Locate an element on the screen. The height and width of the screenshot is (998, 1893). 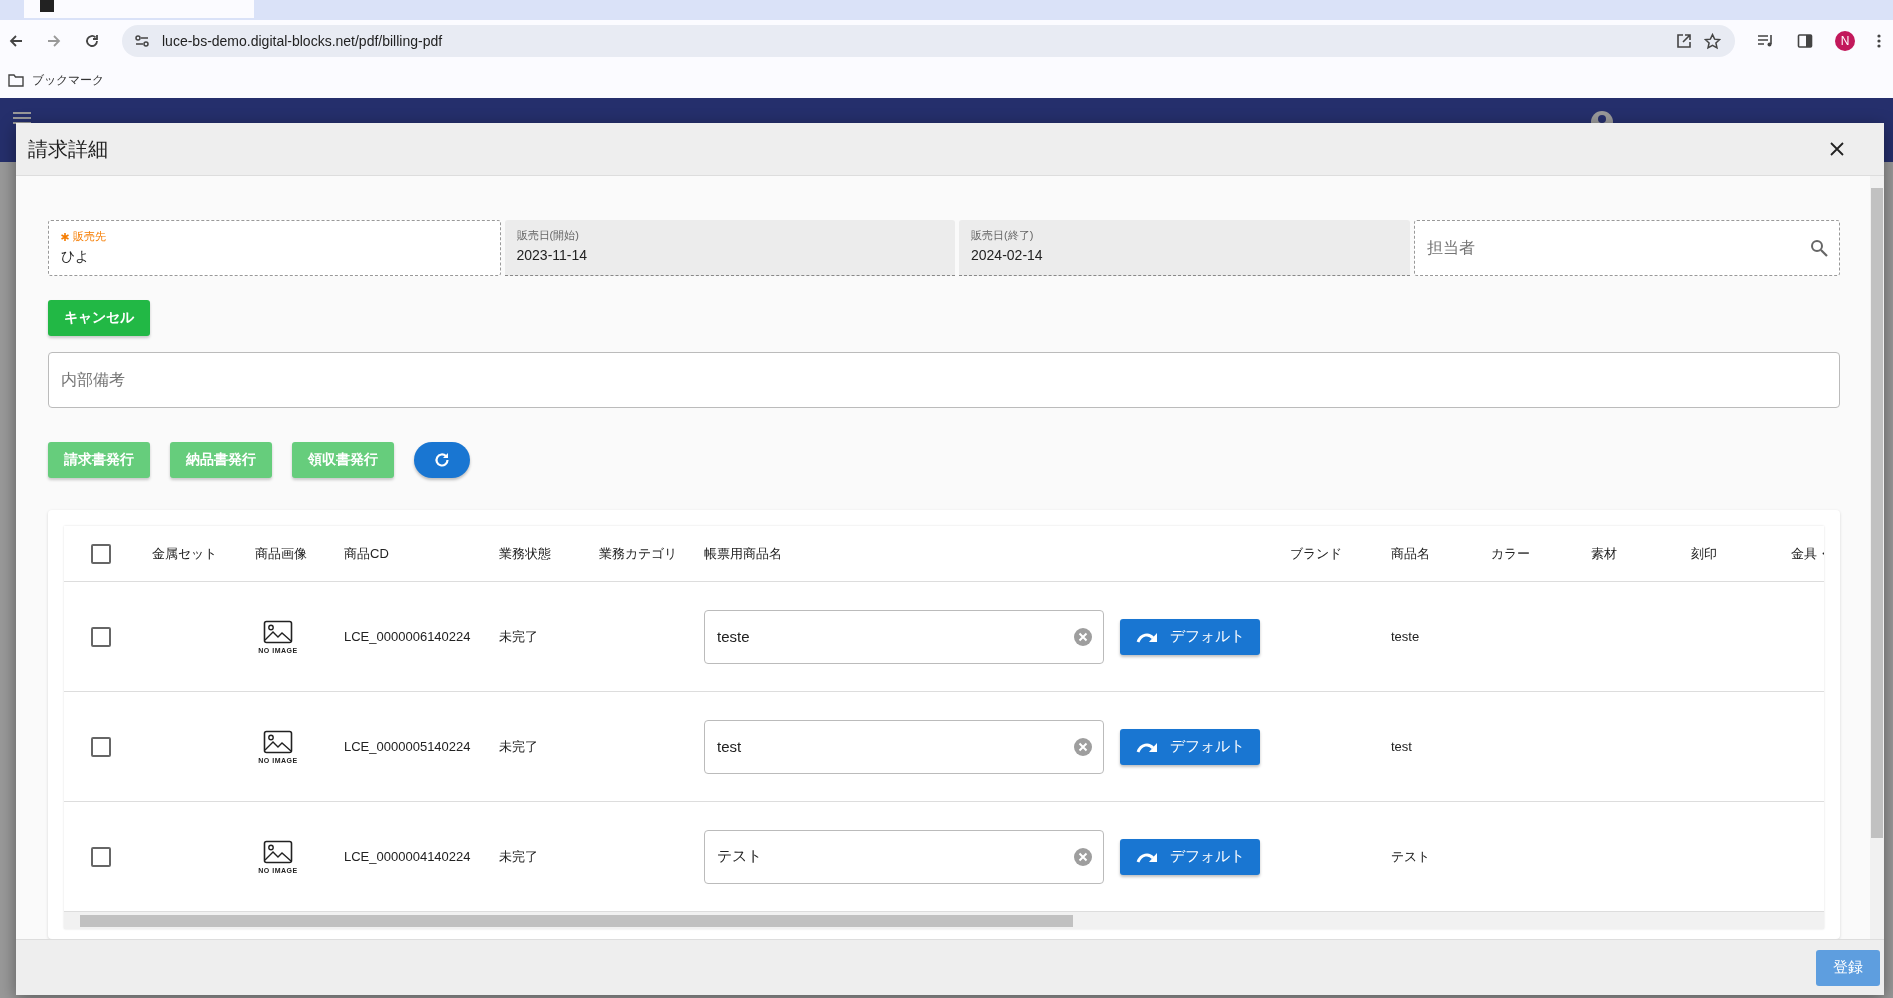
horizontal-scrollbar is located at coordinates (944, 920).